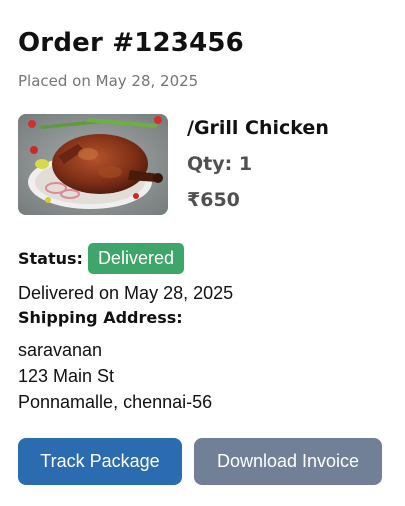  Describe the element at coordinates (220, 164) in the screenshot. I see `product-quantity: Qty: 1` at that location.